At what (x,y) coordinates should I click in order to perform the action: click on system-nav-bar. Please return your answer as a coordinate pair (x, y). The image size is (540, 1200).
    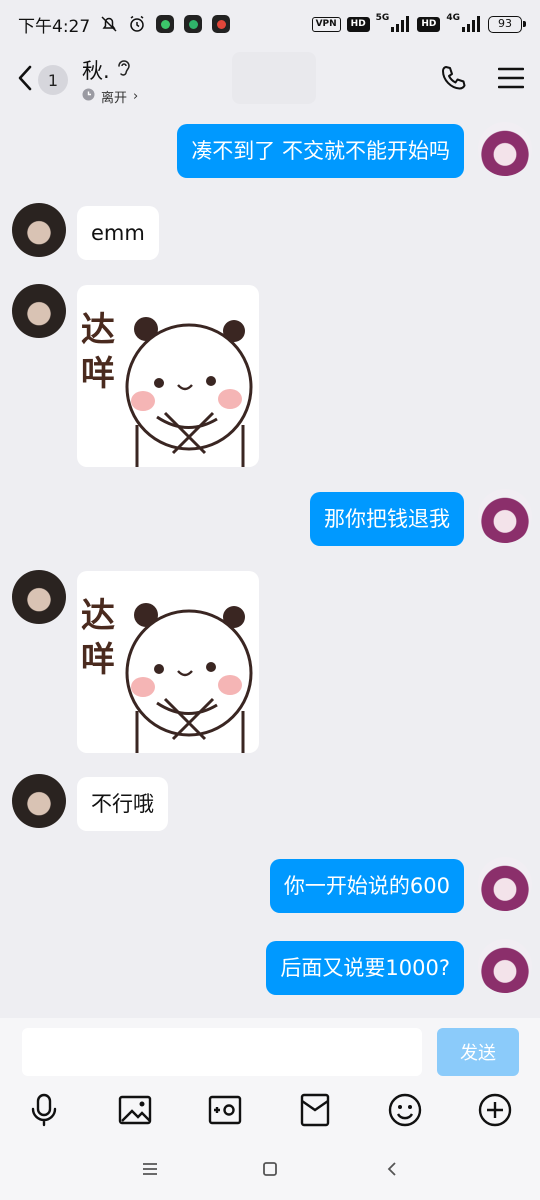
    Looking at the image, I should click on (270, 1169).